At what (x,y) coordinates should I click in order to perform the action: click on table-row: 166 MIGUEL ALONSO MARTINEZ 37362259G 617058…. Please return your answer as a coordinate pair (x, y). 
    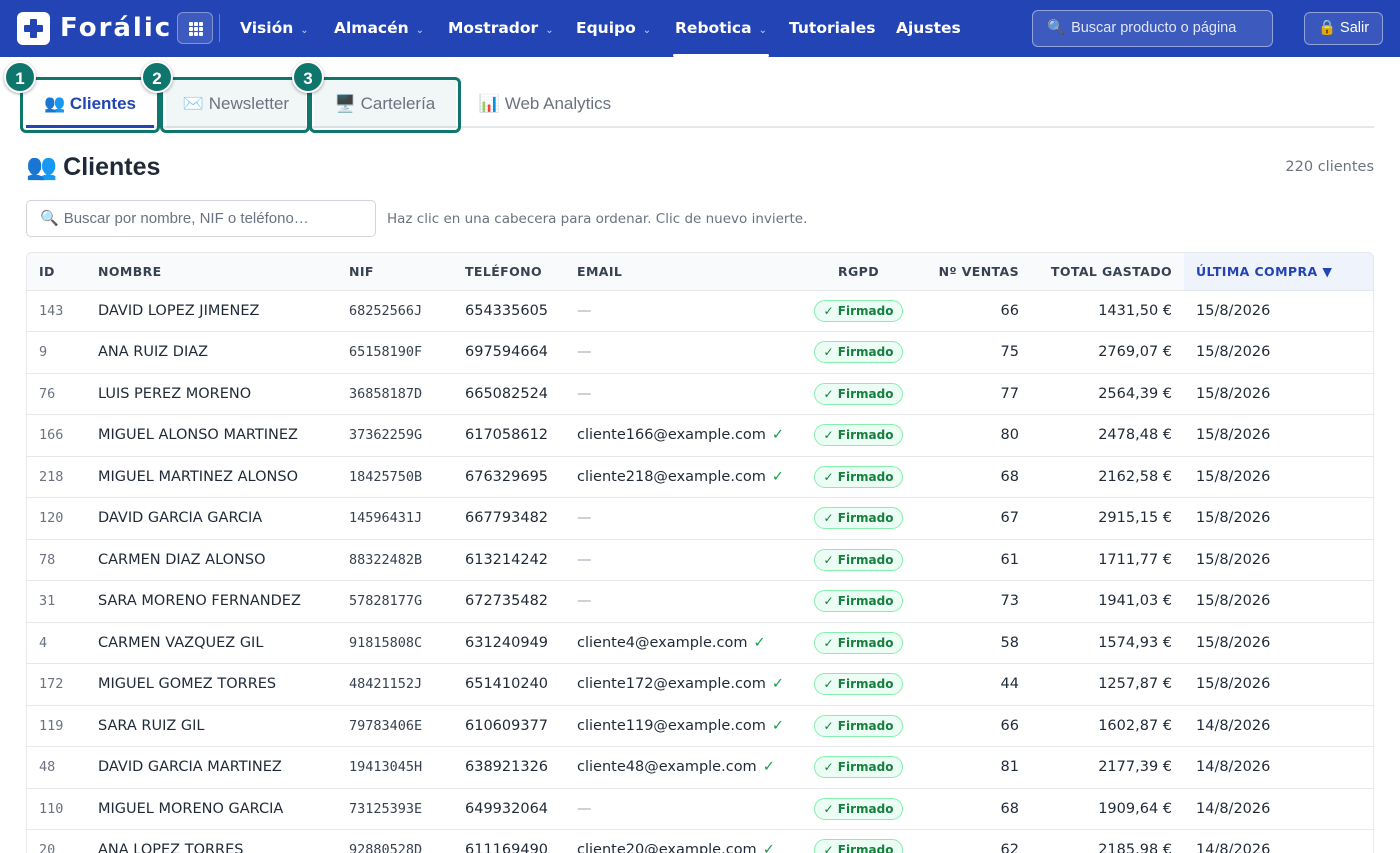
    Looking at the image, I should click on (700, 435).